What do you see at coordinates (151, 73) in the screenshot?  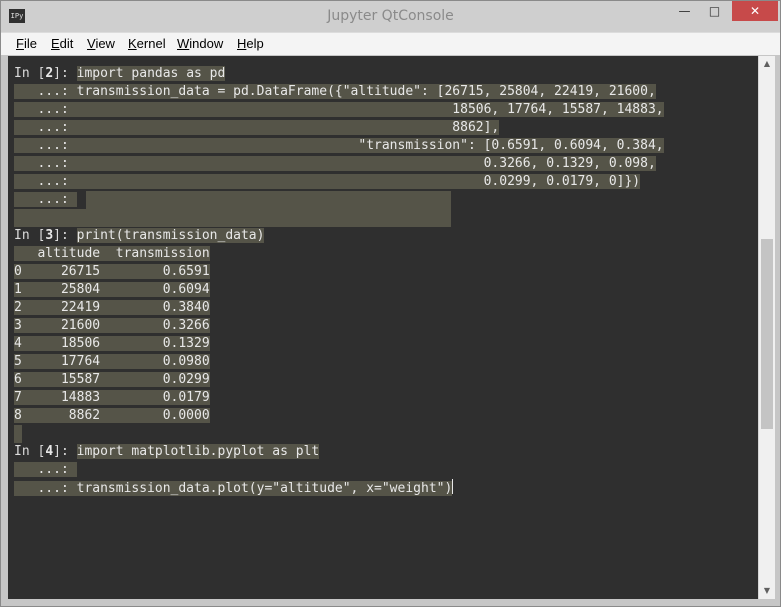 I see `code-line: import pandas as pd` at bounding box center [151, 73].